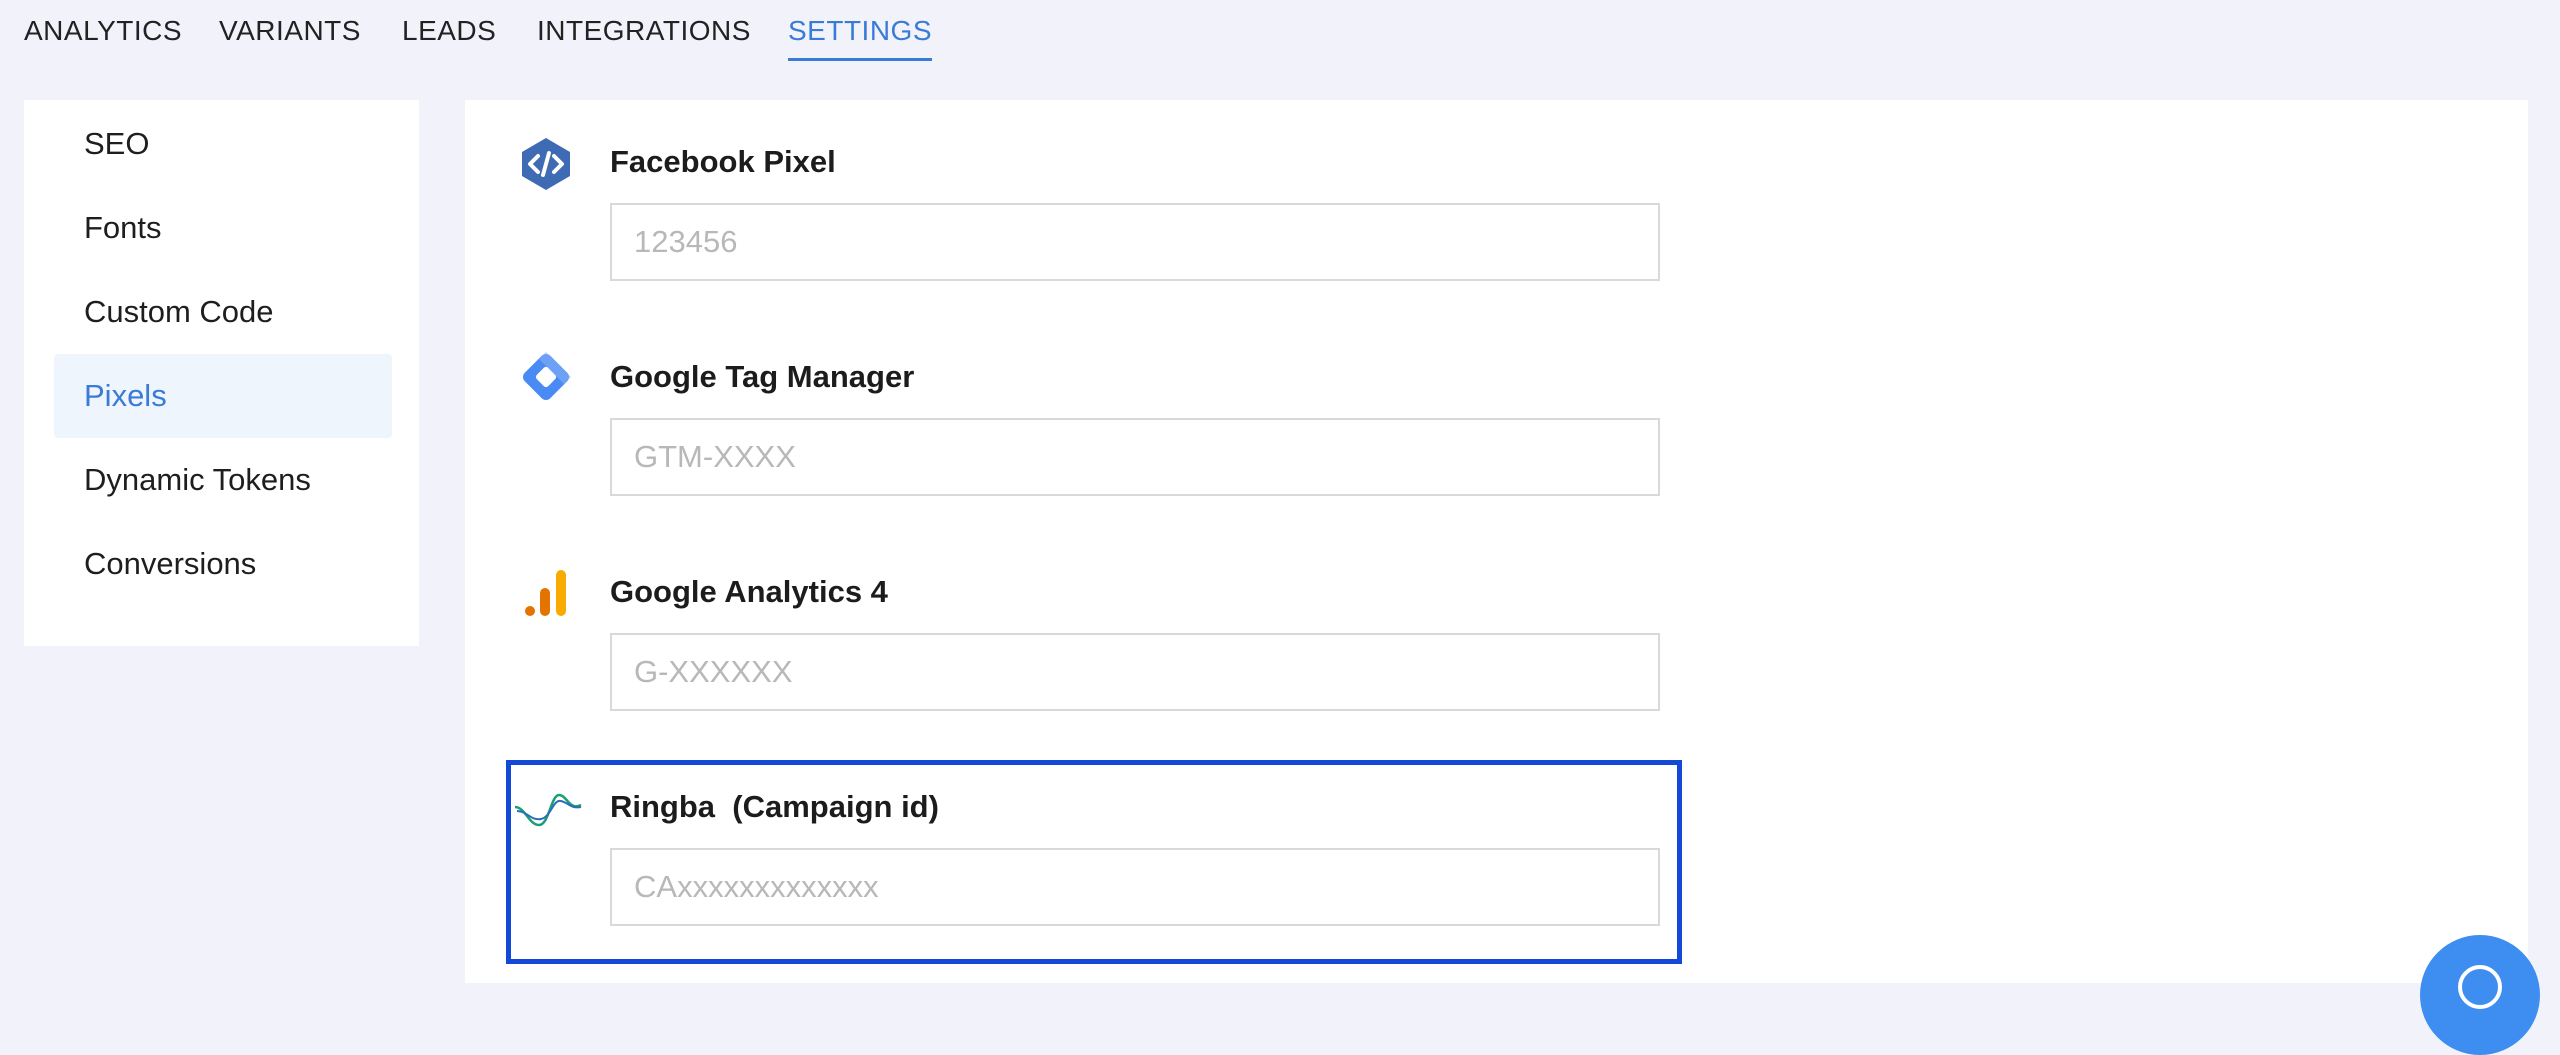 The image size is (2560, 1055). I want to click on google-analytics-section: Google Analytics 4, so click(1115, 660).